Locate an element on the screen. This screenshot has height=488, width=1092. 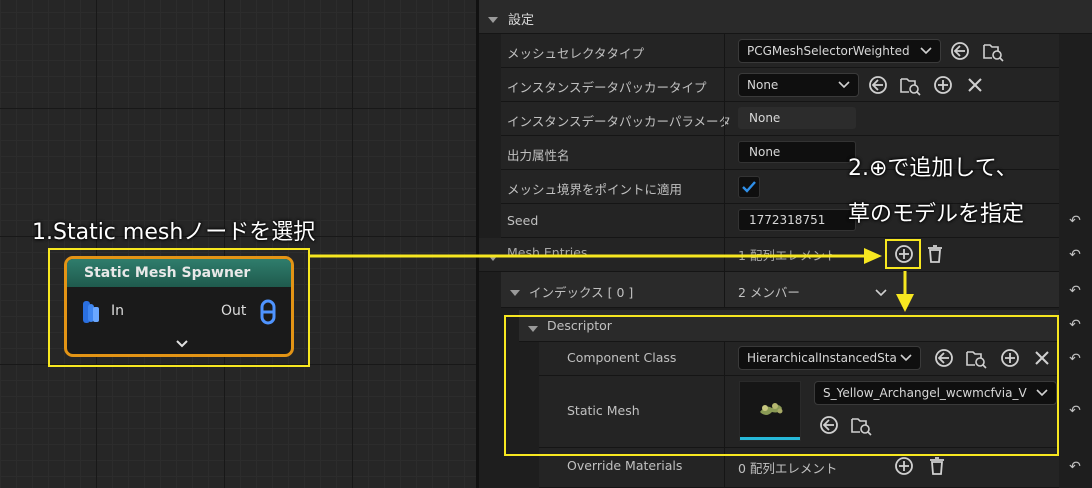
callout-step1: 1.Static meshノードを選択 is located at coordinates (174, 232).